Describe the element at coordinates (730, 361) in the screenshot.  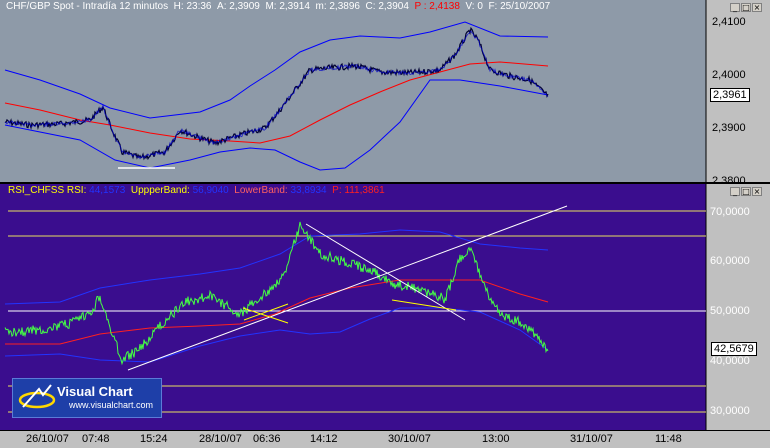
I see `rsi-tick-40: 40,0000` at that location.